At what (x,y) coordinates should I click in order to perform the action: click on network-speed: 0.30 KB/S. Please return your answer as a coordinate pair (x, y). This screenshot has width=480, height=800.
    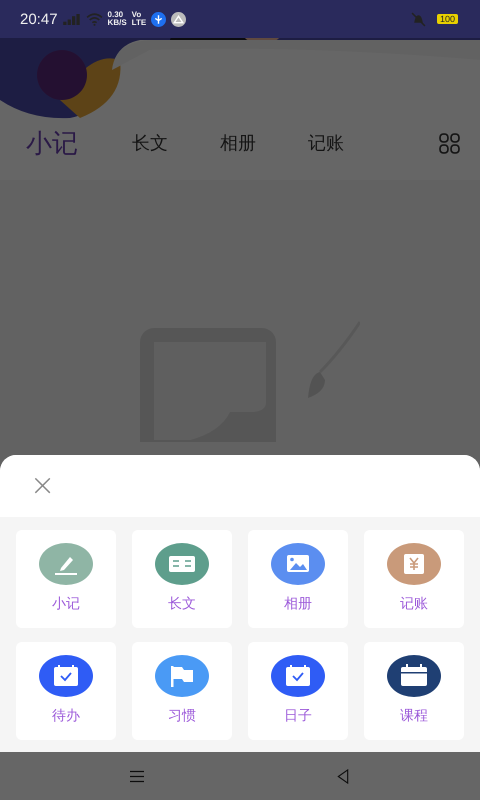
    Looking at the image, I should click on (117, 19).